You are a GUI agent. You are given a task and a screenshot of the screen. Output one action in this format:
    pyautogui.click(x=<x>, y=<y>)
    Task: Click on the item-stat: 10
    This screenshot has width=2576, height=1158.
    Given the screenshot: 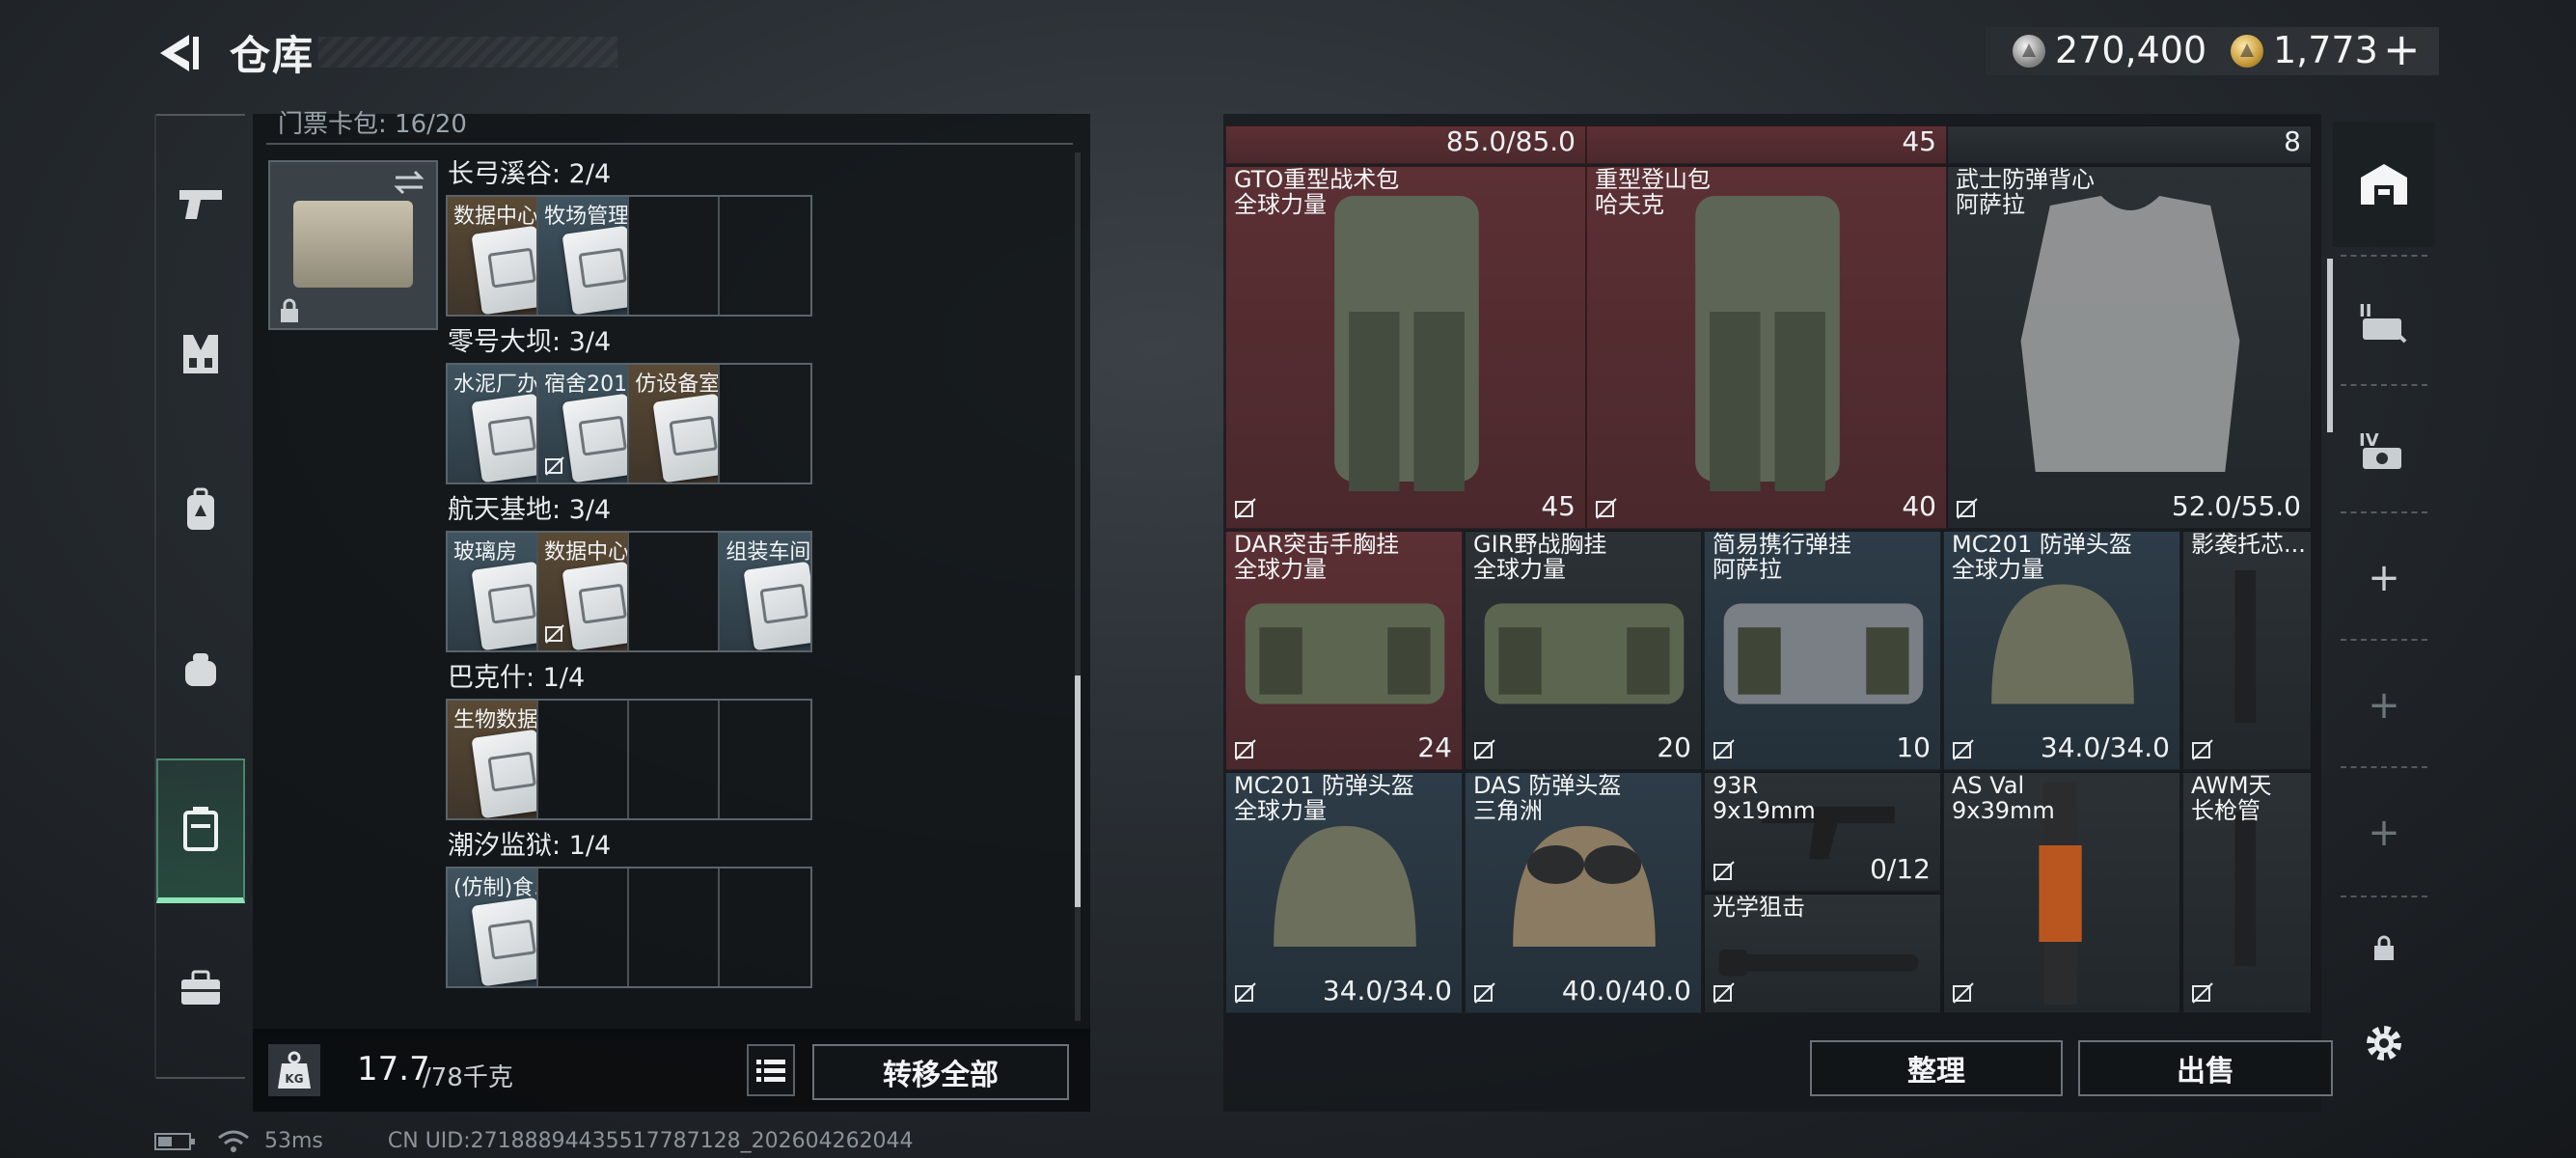 What is the action you would take?
    pyautogui.click(x=1914, y=747)
    